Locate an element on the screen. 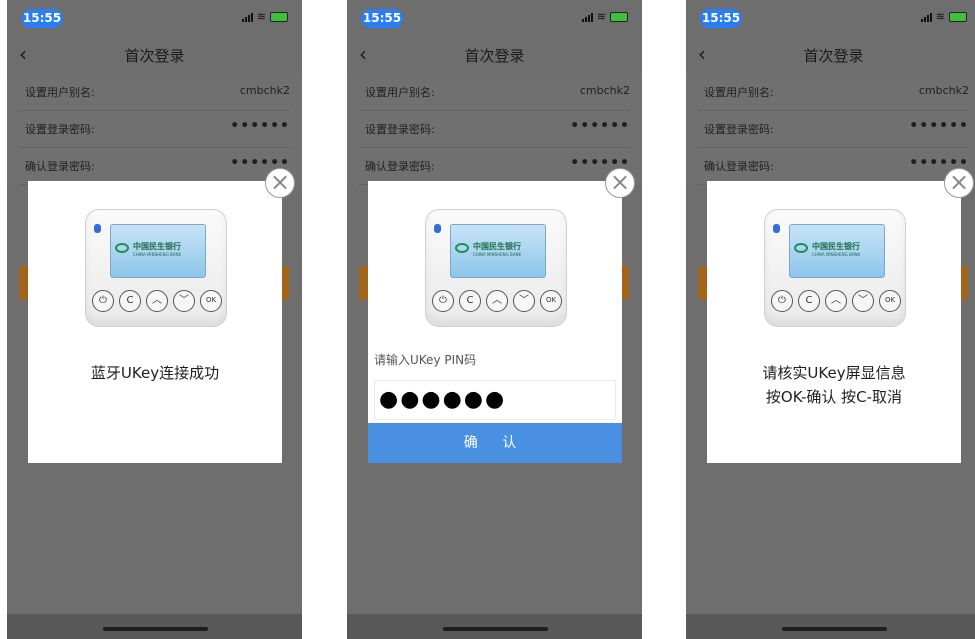 This screenshot has height=639, width=975. modal-message-line-2: 按OK-确认 按C-取消 is located at coordinates (834, 397).